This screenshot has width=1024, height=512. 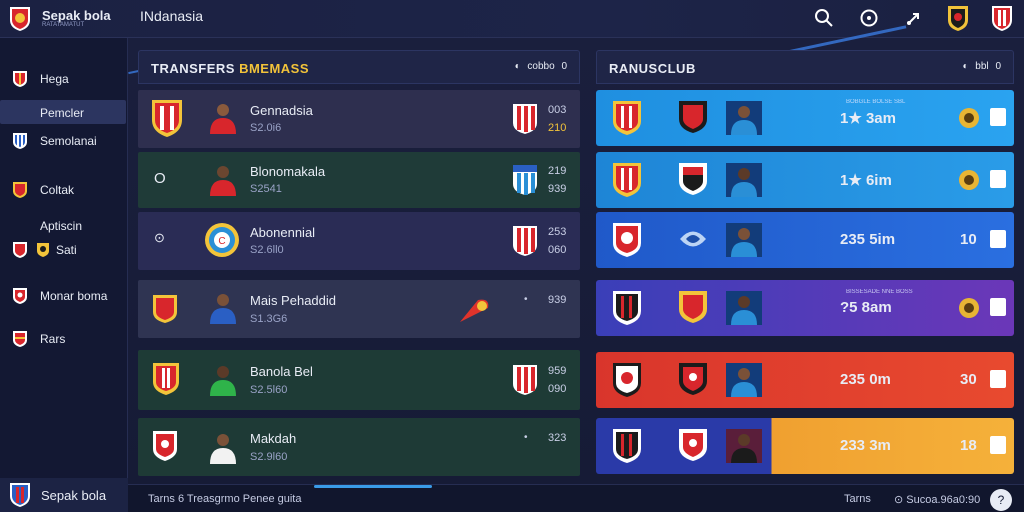 What do you see at coordinates (53, 339) in the screenshot?
I see `sidebar-item-label: Rars` at bounding box center [53, 339].